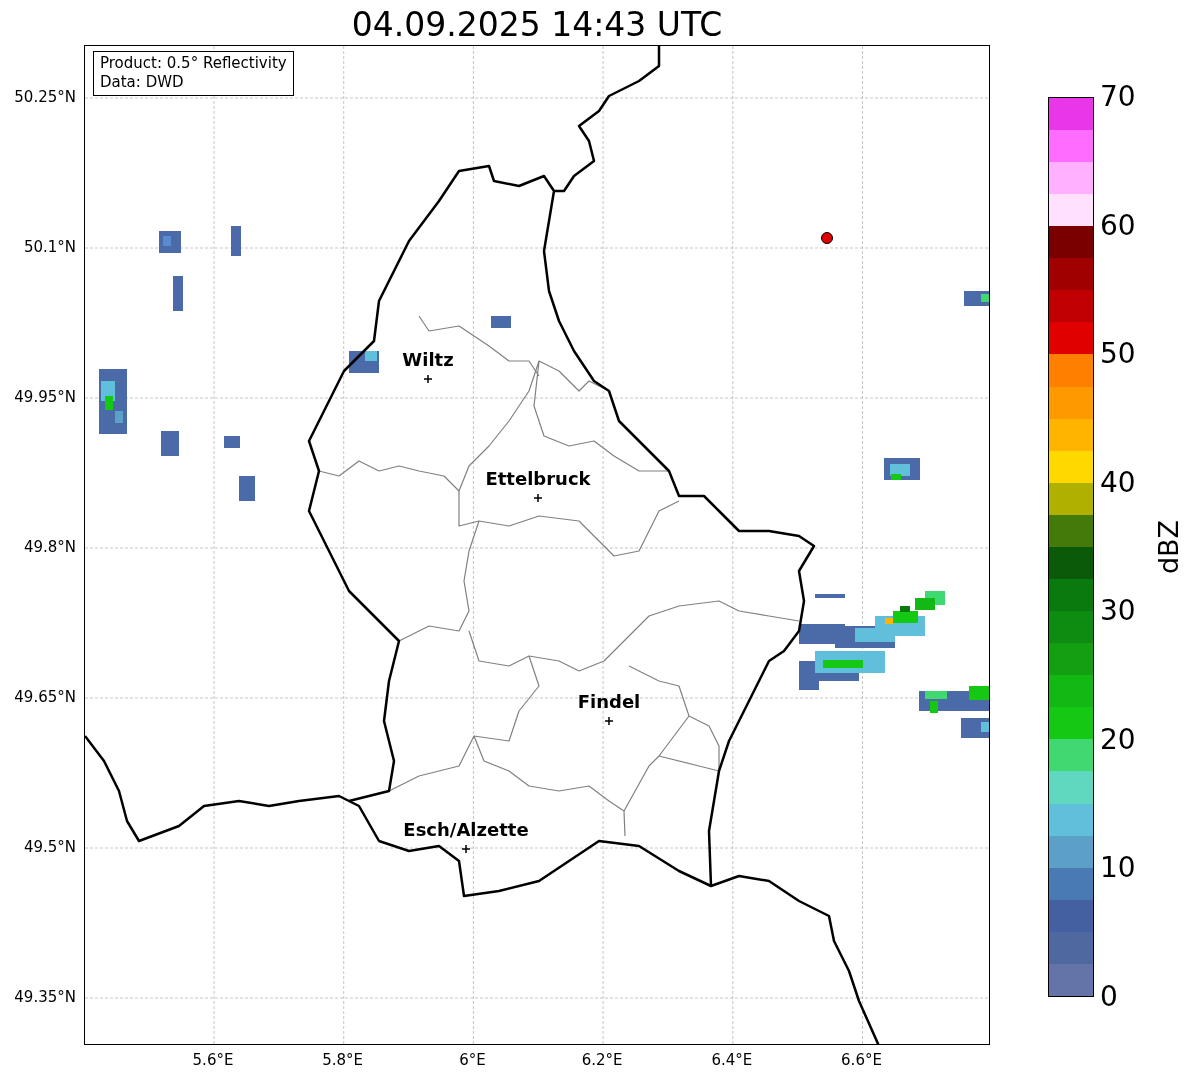  I want to click on latitude-label: 50.1°N, so click(49, 247).